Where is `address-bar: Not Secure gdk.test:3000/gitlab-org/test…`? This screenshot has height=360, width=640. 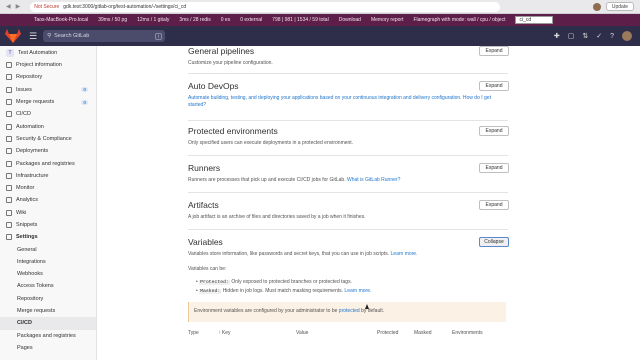 address-bar: Not Secure gdk.test:3000/gitlab-org/test… is located at coordinates (265, 6).